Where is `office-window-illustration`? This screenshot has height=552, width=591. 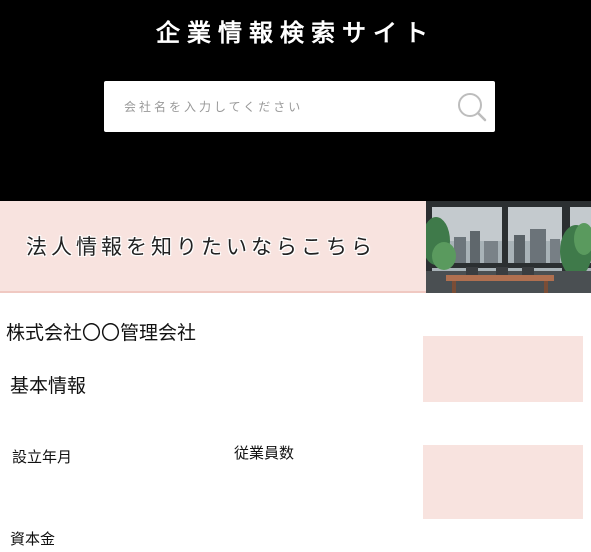 office-window-illustration is located at coordinates (508, 247).